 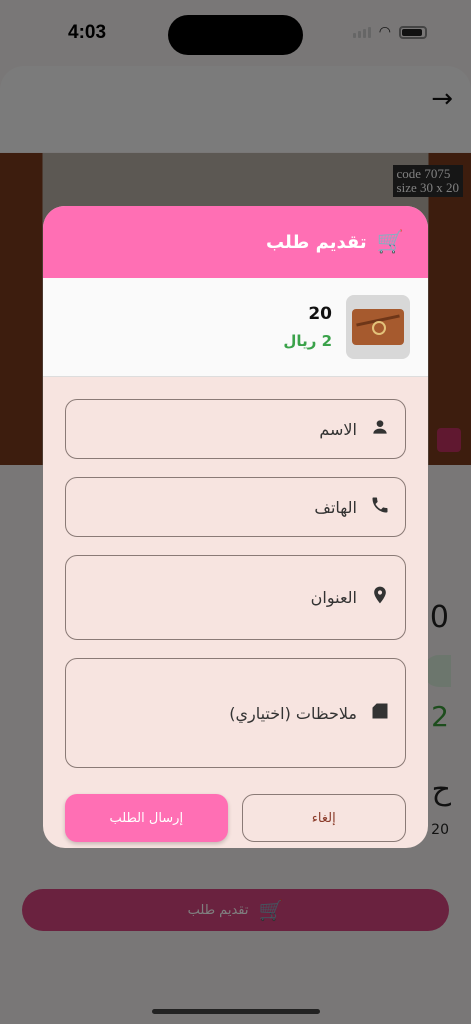 What do you see at coordinates (235, 814) in the screenshot?
I see `dialog-actions: إلغاء إرسال الطلب` at bounding box center [235, 814].